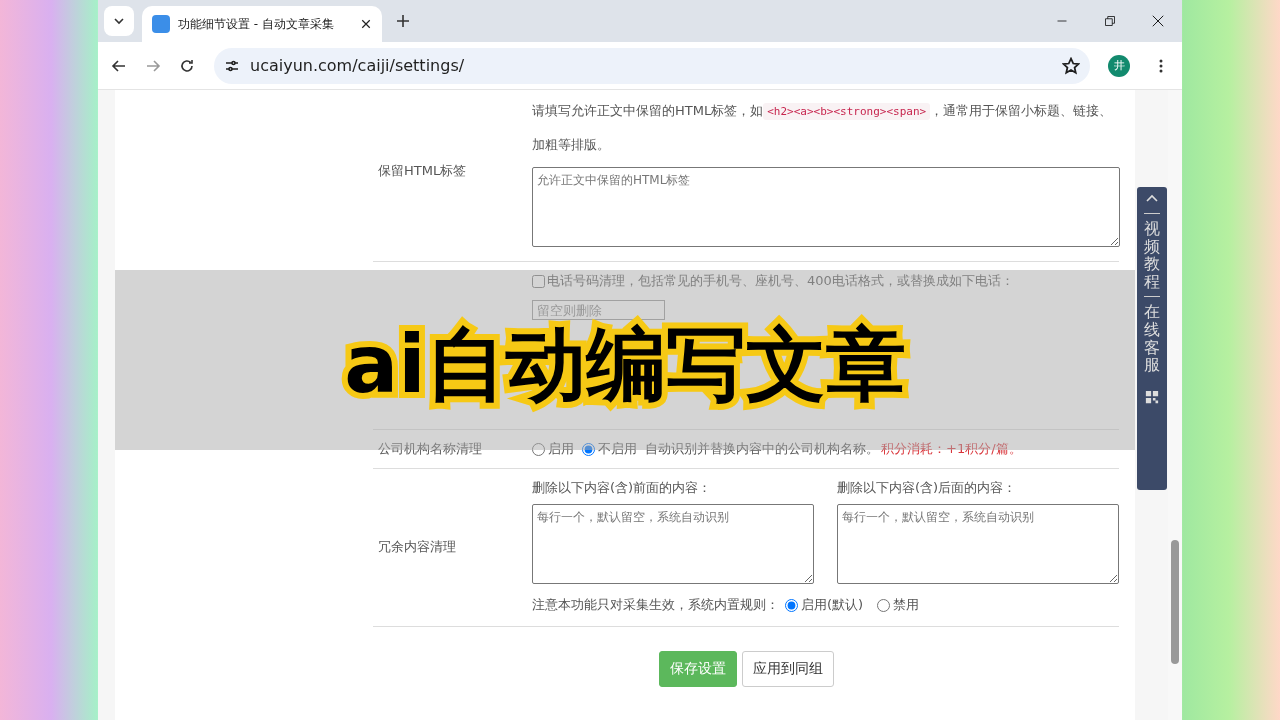 The image size is (1280, 720). What do you see at coordinates (1152, 396) in the screenshot?
I see `qr-code-icon` at bounding box center [1152, 396].